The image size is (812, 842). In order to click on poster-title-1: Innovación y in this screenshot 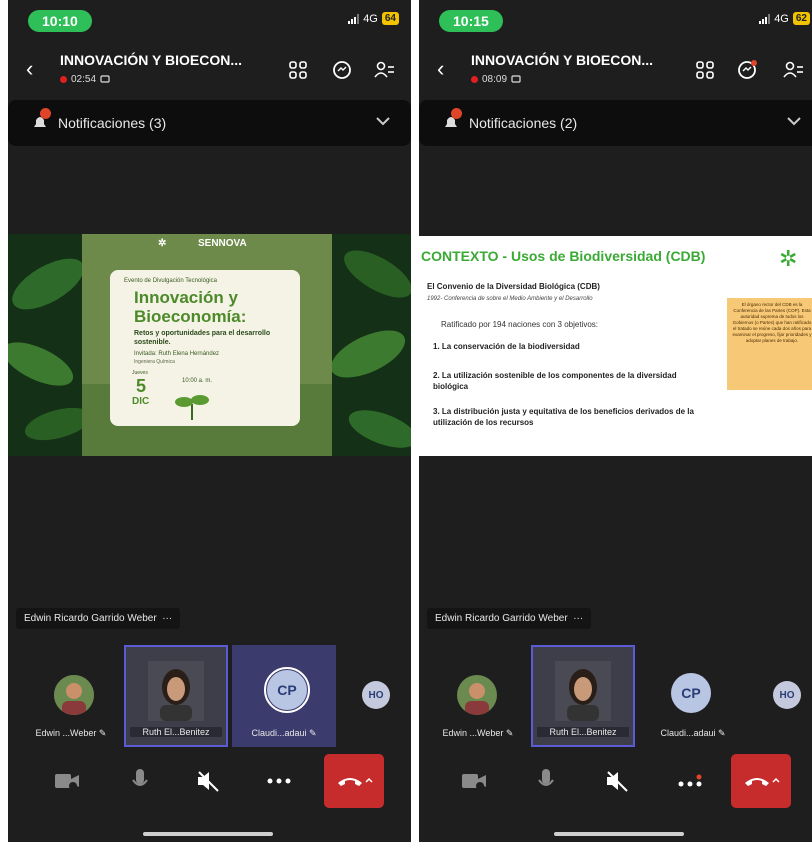, I will do `click(186, 297)`.